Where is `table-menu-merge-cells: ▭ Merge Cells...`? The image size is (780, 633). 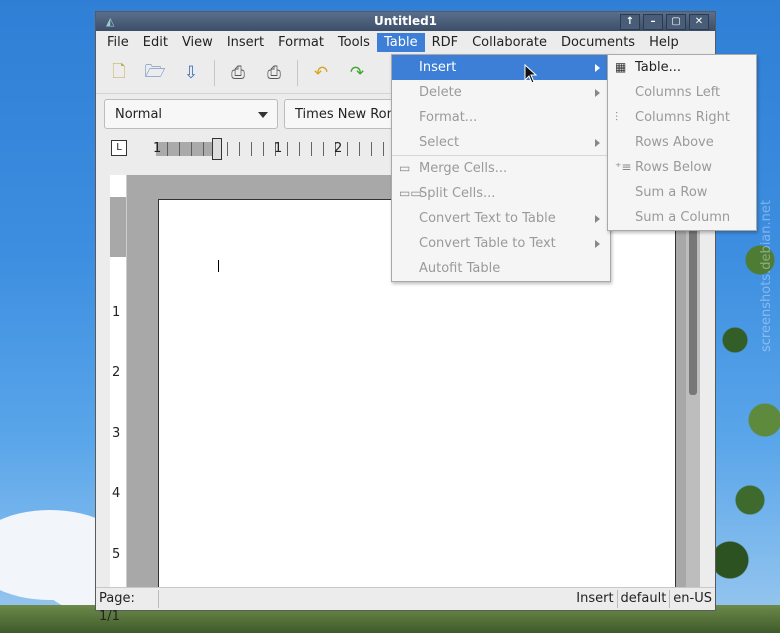
table-menu-merge-cells: ▭ Merge Cells... is located at coordinates (501, 168).